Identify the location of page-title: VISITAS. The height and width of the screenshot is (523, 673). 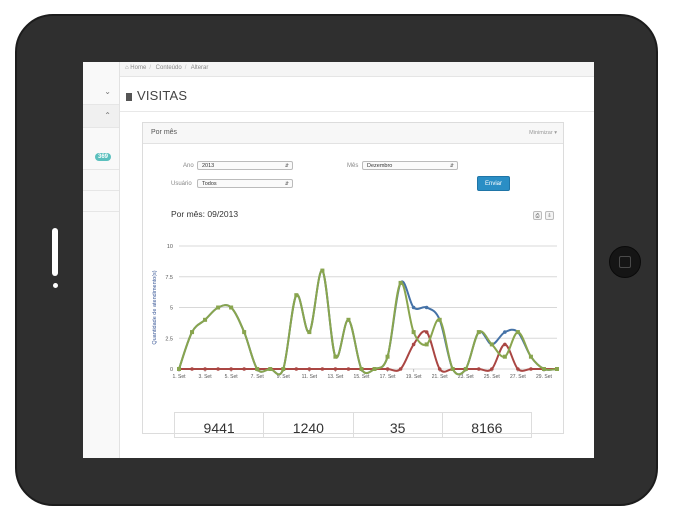
(156, 95).